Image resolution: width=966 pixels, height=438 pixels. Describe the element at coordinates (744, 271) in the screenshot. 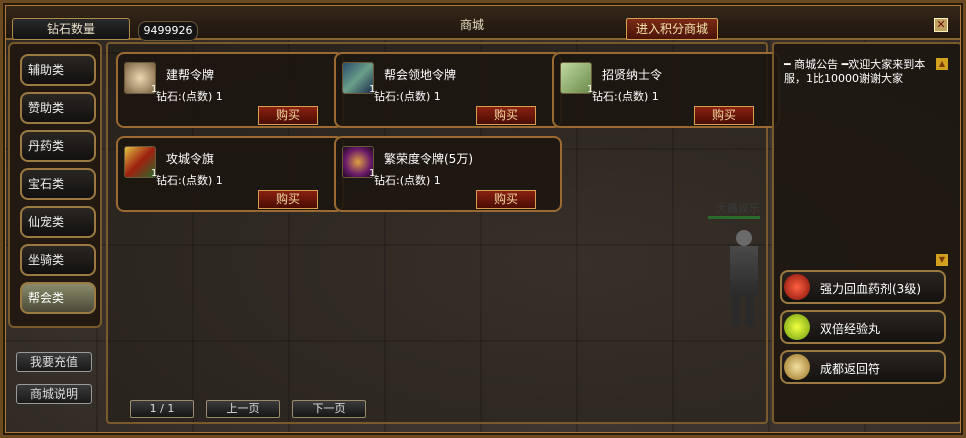

I see `player-body` at that location.